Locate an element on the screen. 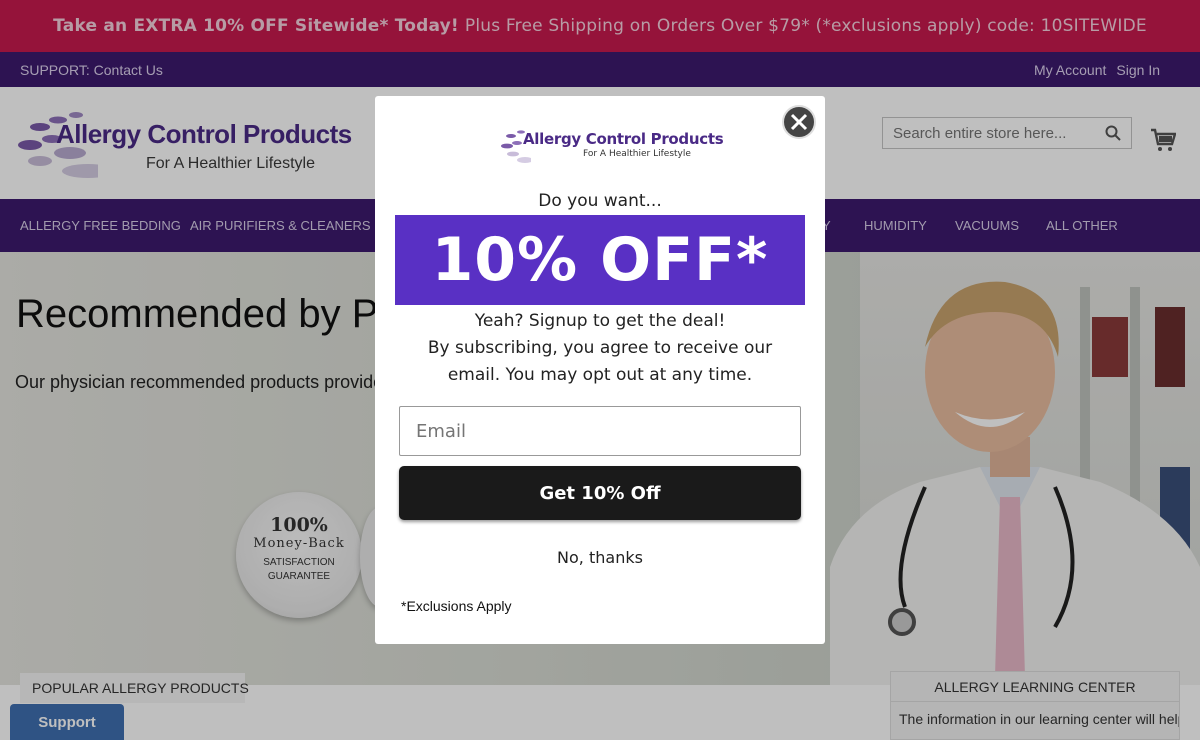 This screenshot has height=740, width=1200. close-button is located at coordinates (799, 122).